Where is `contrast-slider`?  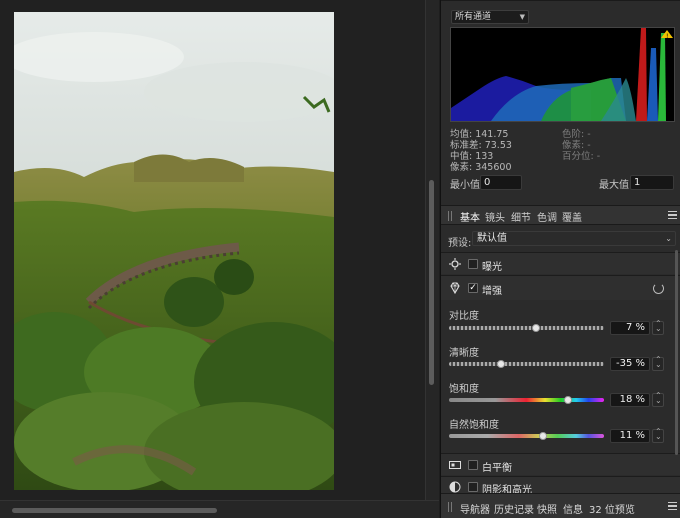
contrast-slider is located at coordinates (526, 328).